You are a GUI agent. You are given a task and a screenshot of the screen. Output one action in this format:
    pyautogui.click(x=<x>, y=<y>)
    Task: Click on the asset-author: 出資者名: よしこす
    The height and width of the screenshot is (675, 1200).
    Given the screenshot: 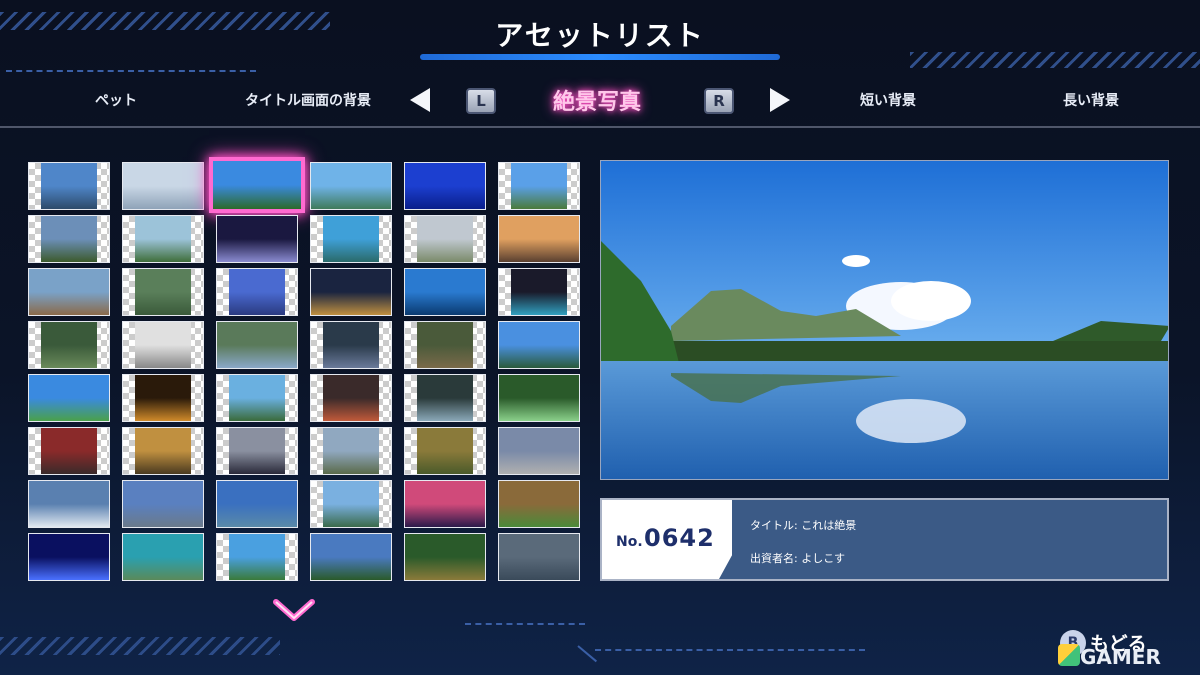 What is the action you would take?
    pyautogui.click(x=797, y=558)
    